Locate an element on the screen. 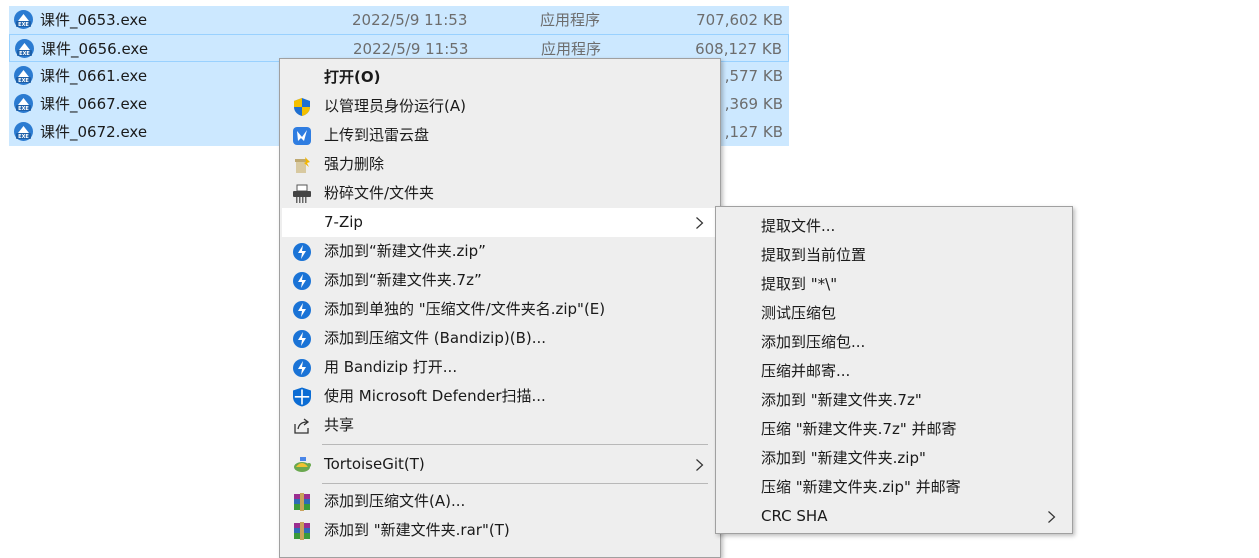  file-size: 707,602 KB is located at coordinates (739, 20).